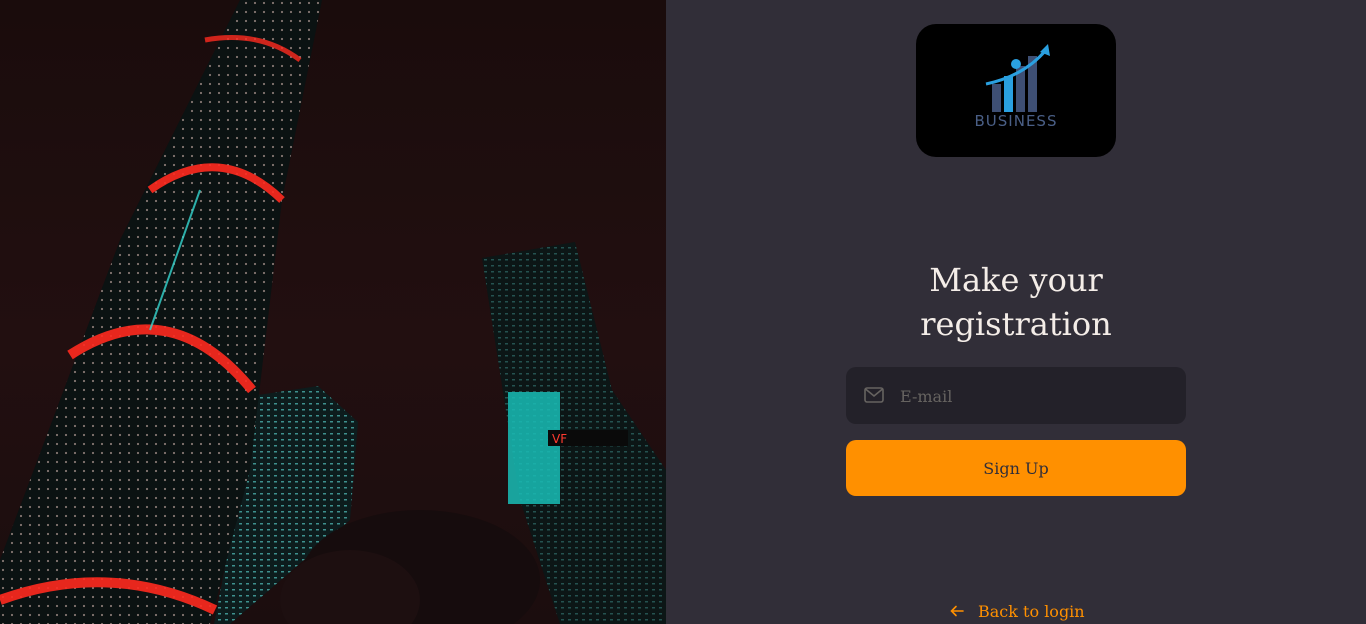 This screenshot has width=1366, height=624. Describe the element at coordinates (1016, 121) in the screenshot. I see `logo-text: BUSINESS` at that location.